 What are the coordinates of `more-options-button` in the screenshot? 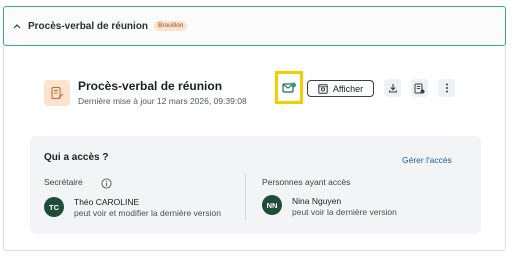 It's located at (446, 88).